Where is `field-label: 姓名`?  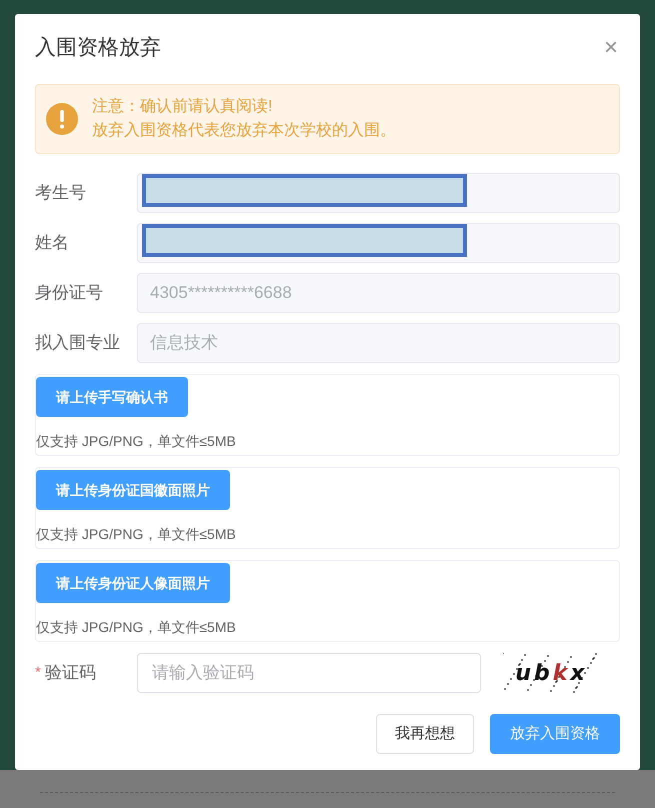
field-label: 姓名 is located at coordinates (52, 243).